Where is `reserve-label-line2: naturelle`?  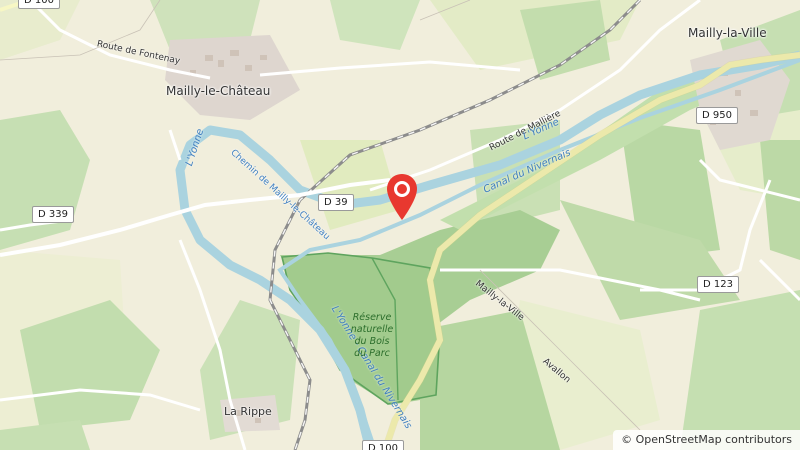
reserve-label-line2: naturelle is located at coordinates (372, 329).